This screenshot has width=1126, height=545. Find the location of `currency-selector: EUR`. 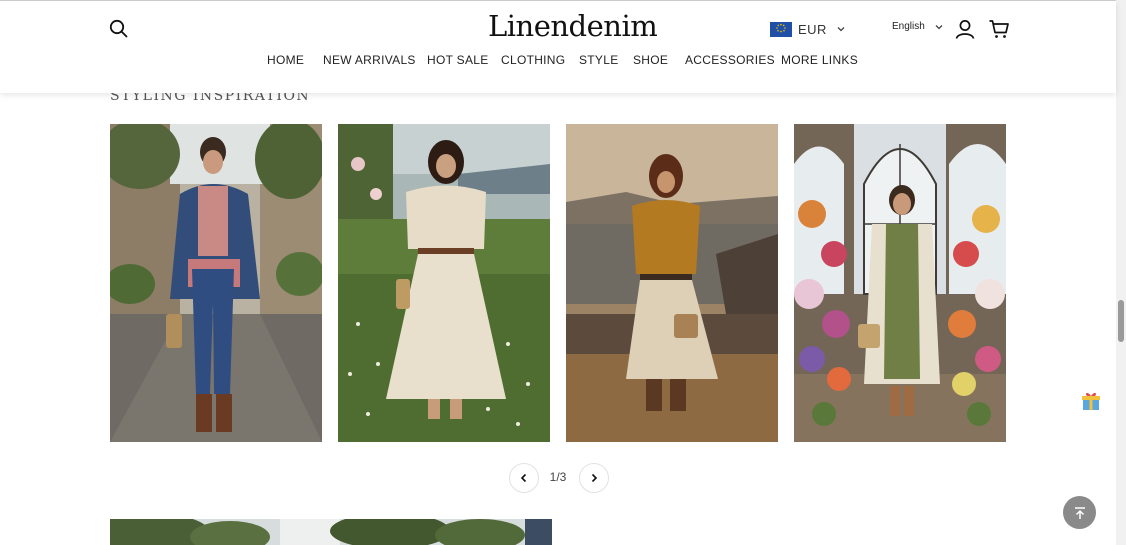

currency-selector: EUR is located at coordinates (808, 29).